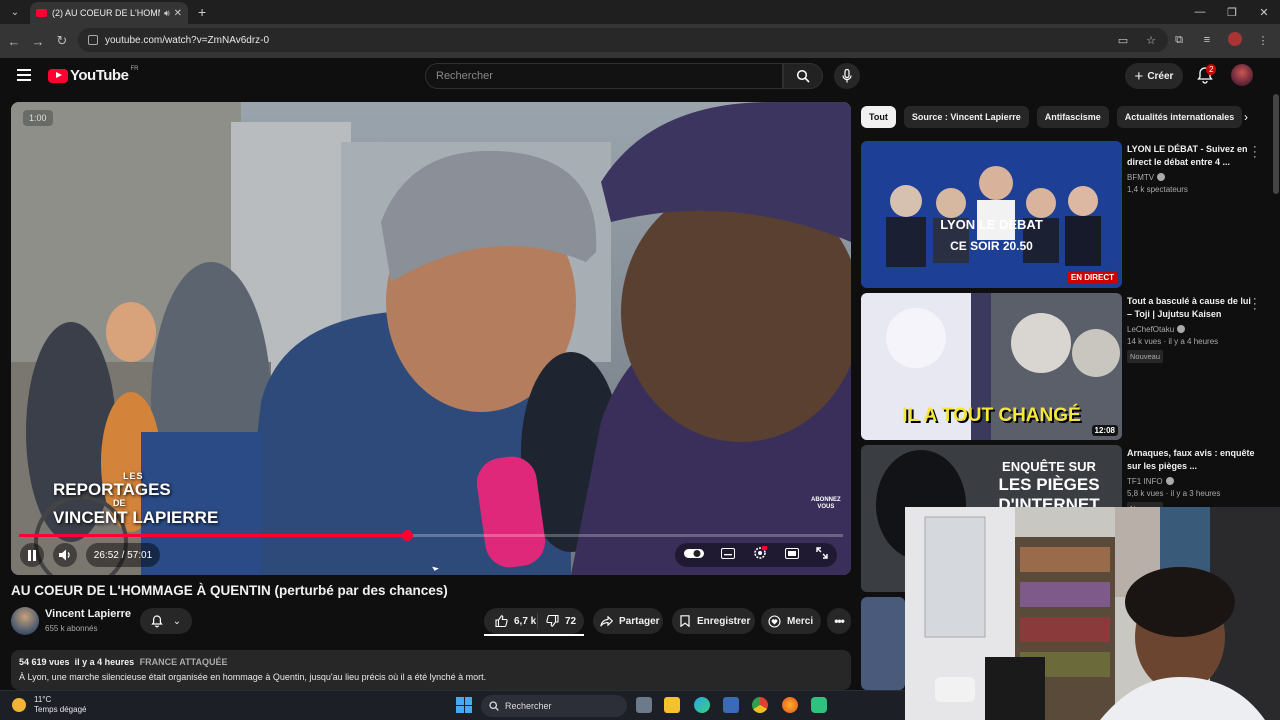 The image size is (1280, 720). What do you see at coordinates (1049, 466) in the screenshot?
I see `thumb-title-1: ENQUÊTE SUR` at bounding box center [1049, 466].